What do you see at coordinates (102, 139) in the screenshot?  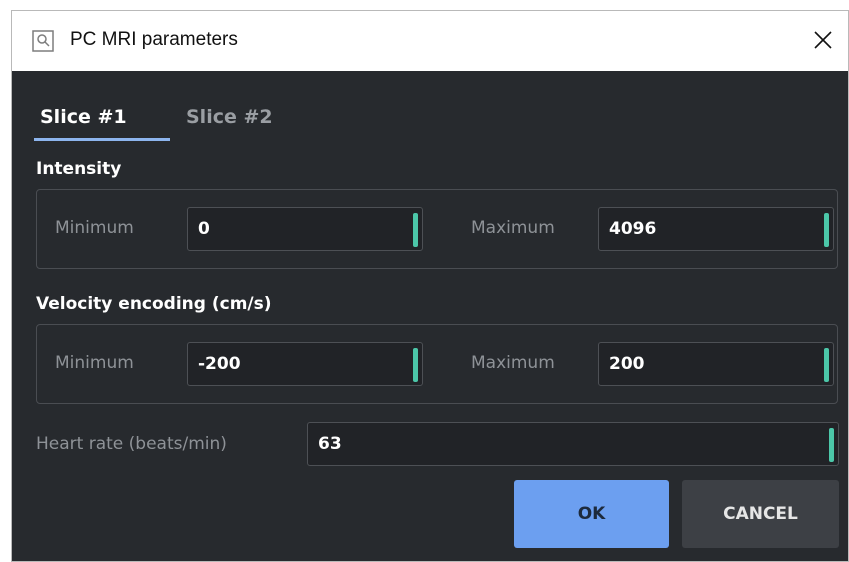 I see `active-tab-indicator` at bounding box center [102, 139].